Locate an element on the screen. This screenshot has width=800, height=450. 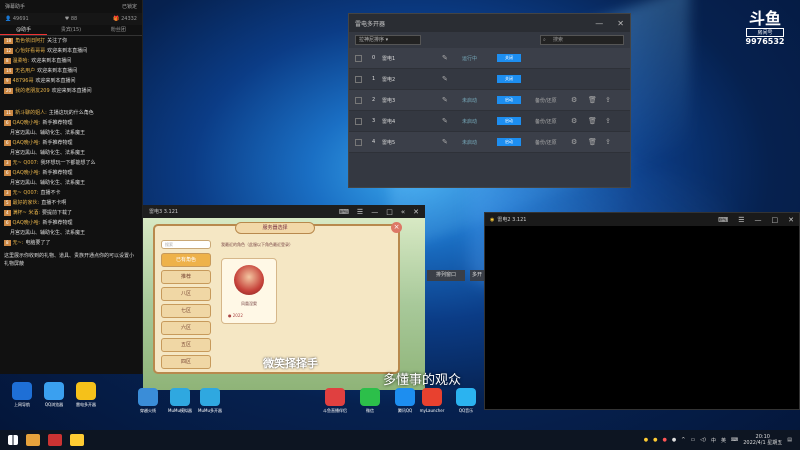
desktop-icon: 上网导航 is located at coordinates (22, 394).